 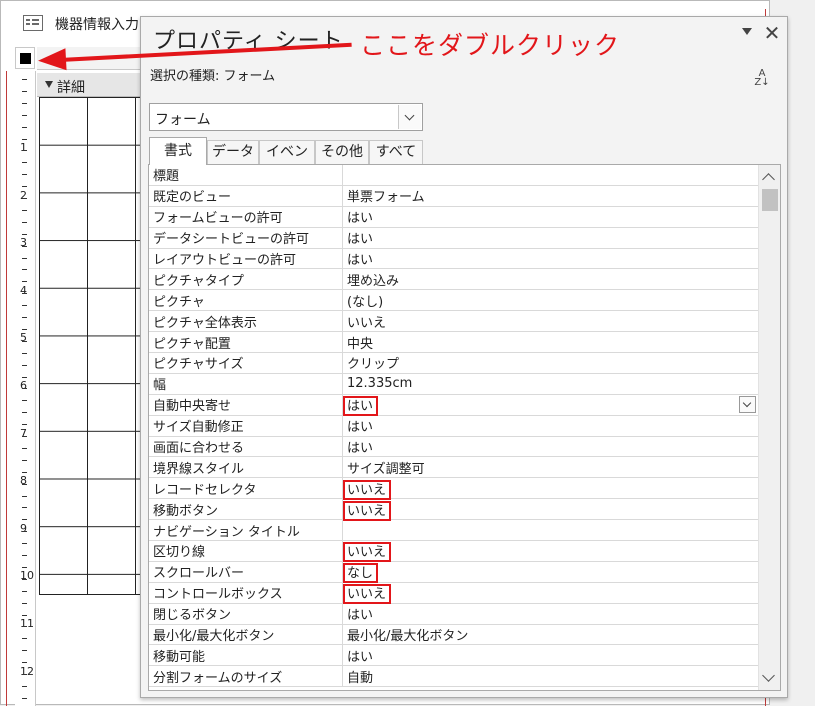 What do you see at coordinates (747, 31) in the screenshot?
I see `pane-options-dropdown-icon` at bounding box center [747, 31].